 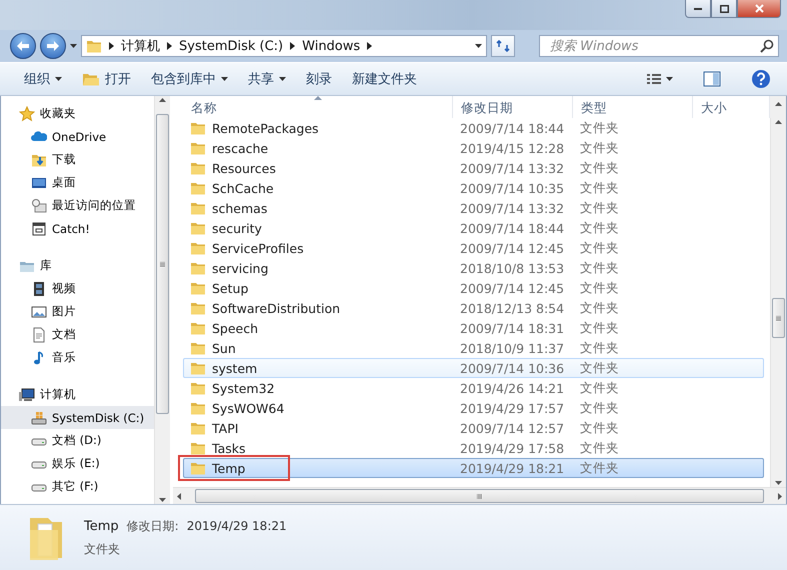 What do you see at coordinates (724, 9) in the screenshot?
I see `maximize-button` at bounding box center [724, 9].